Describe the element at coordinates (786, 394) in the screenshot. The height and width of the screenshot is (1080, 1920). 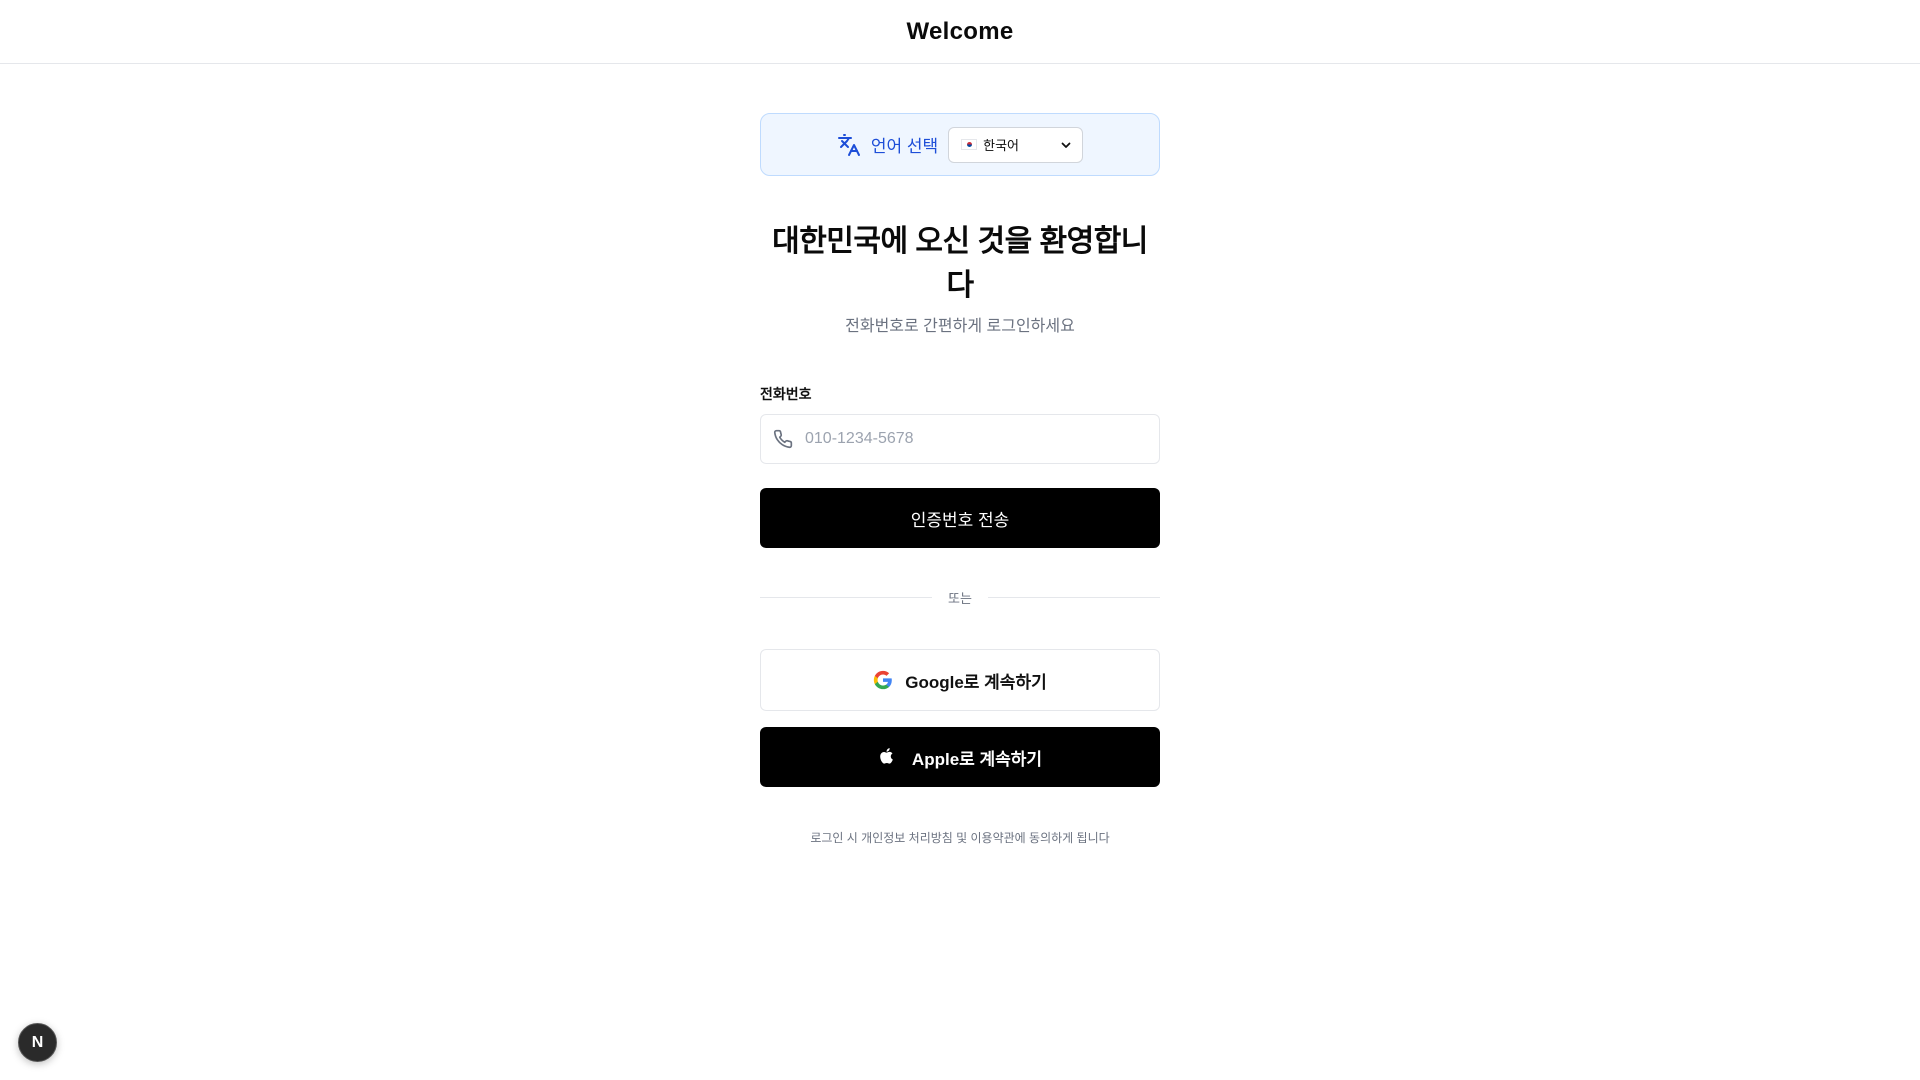
I see `phone-label: 전화번호` at that location.